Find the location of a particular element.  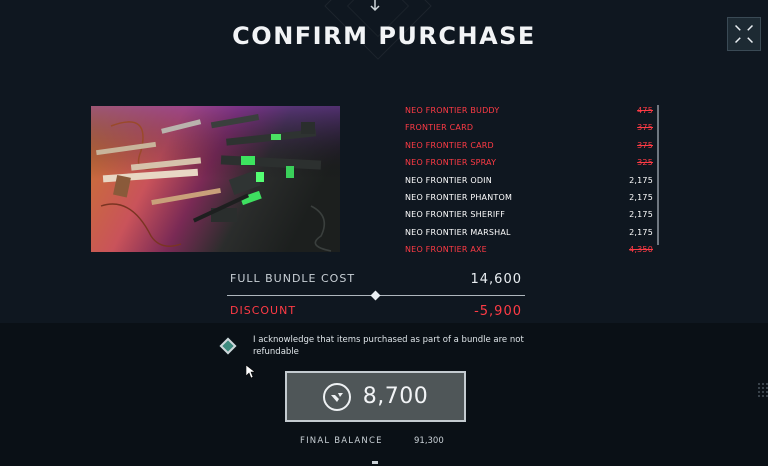

valorant-points-icon is located at coordinates (336, 396).